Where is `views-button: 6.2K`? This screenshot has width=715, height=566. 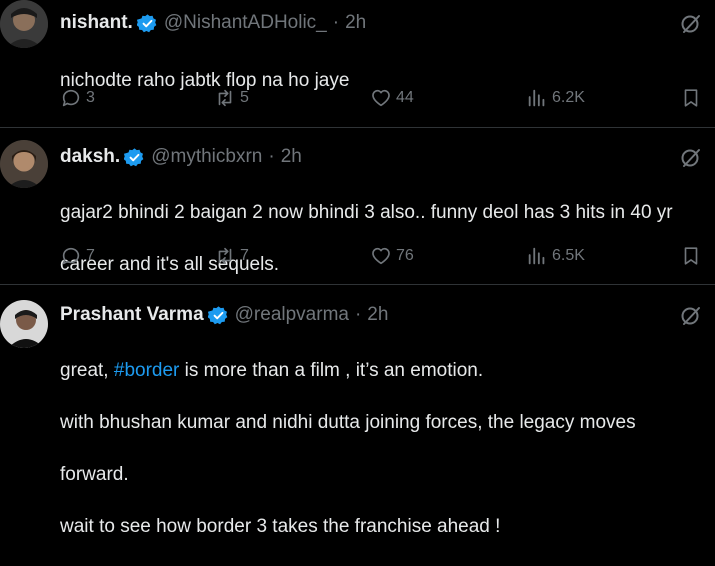
views-button: 6.2K is located at coordinates (555, 98).